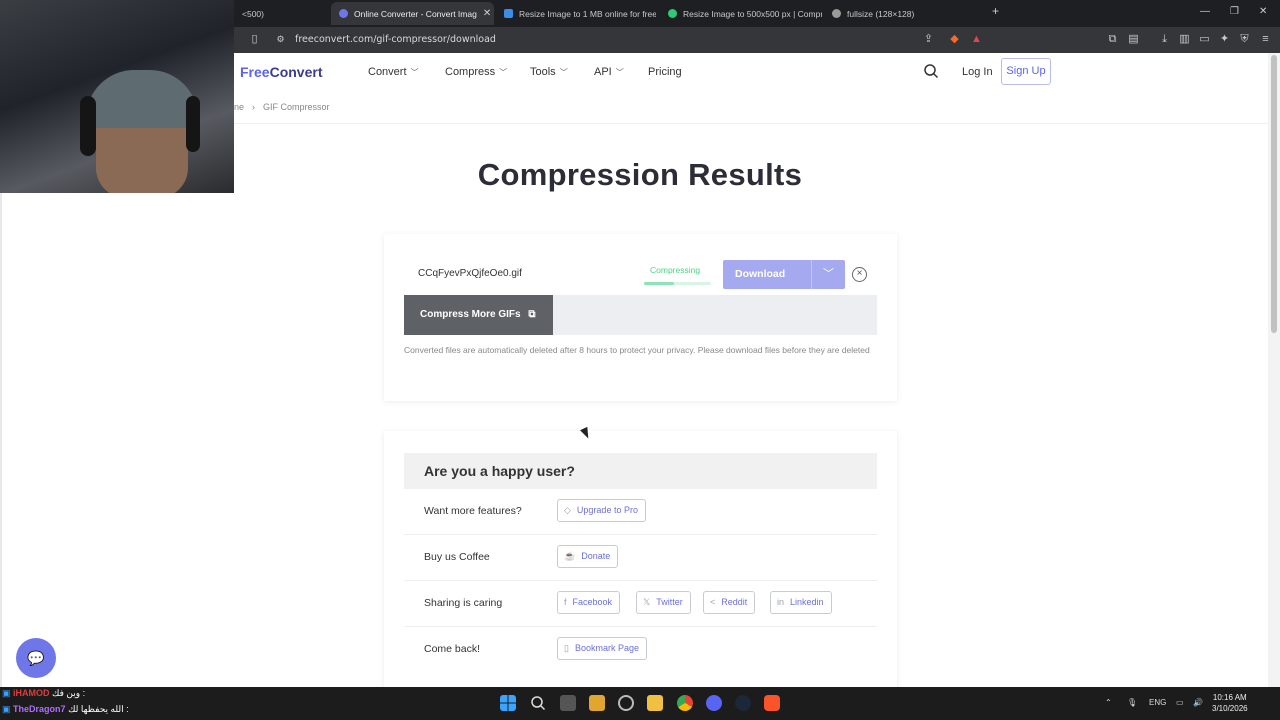 The width and height of the screenshot is (1280, 720). What do you see at coordinates (1263, 11) in the screenshot?
I see `close-window-icon: ✕` at bounding box center [1263, 11].